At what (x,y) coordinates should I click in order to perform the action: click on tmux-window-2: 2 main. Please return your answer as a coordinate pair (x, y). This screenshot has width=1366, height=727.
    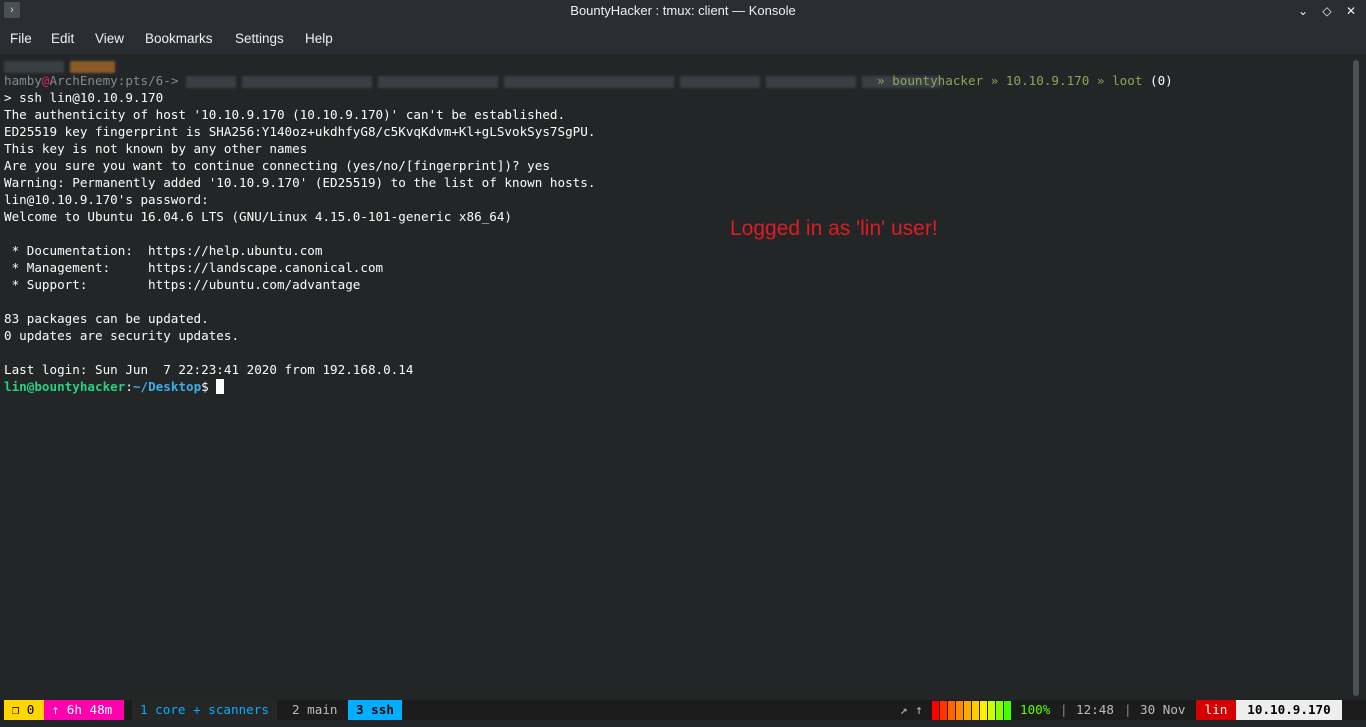
    Looking at the image, I should click on (315, 710).